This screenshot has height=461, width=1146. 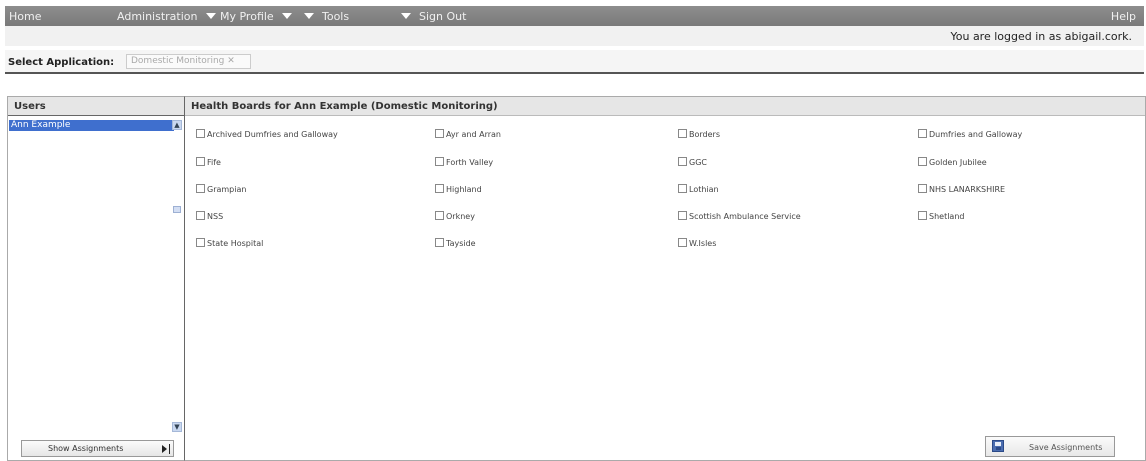 What do you see at coordinates (704, 134) in the screenshot?
I see `health-board-label: Borders` at bounding box center [704, 134].